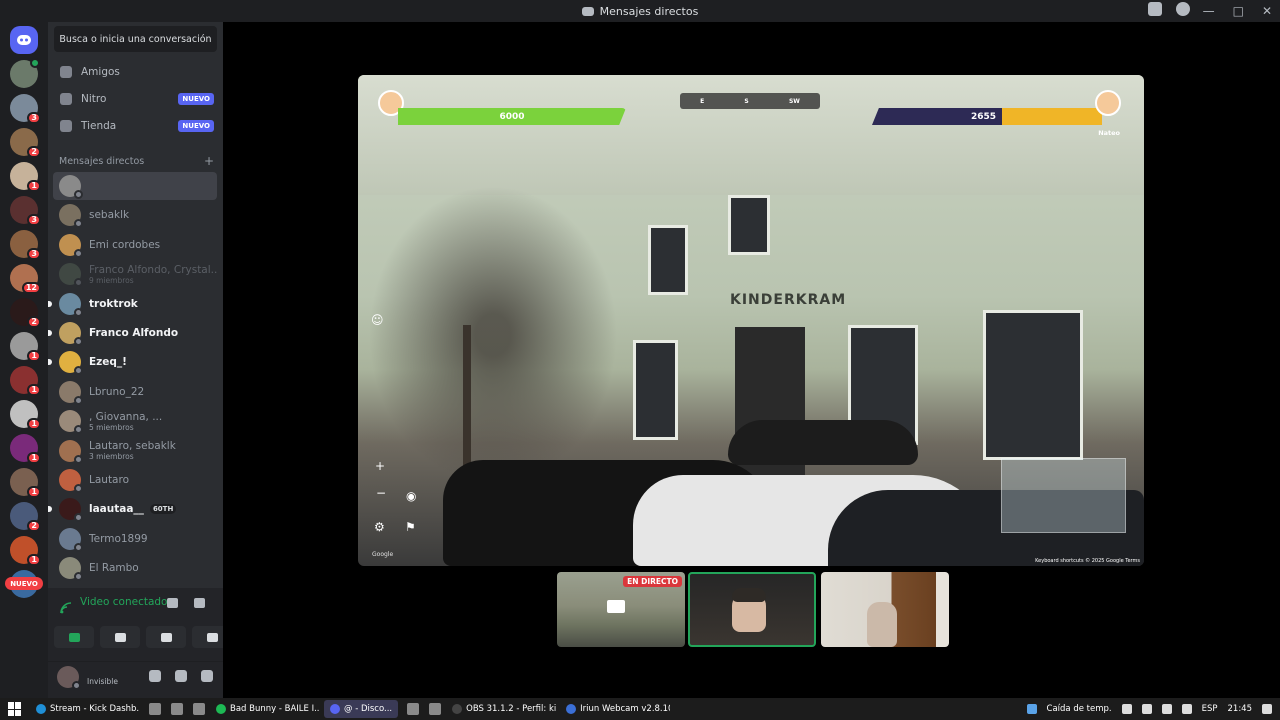 This screenshot has width=1280, height=720. I want to click on screen-share-button, so click(120, 637).